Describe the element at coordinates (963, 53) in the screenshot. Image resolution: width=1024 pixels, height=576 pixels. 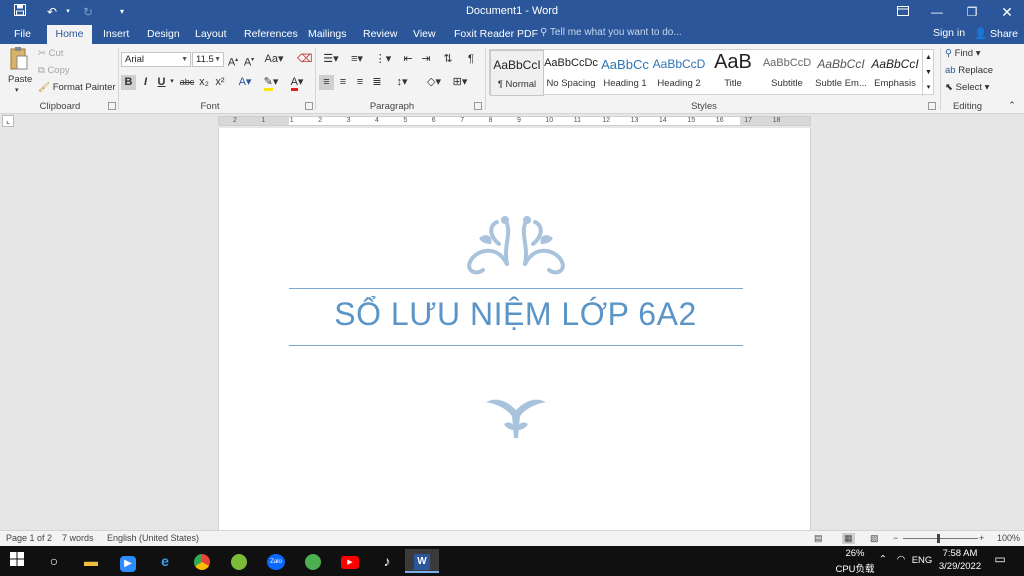
I see `find-button: ⚲ Find ▾` at that location.